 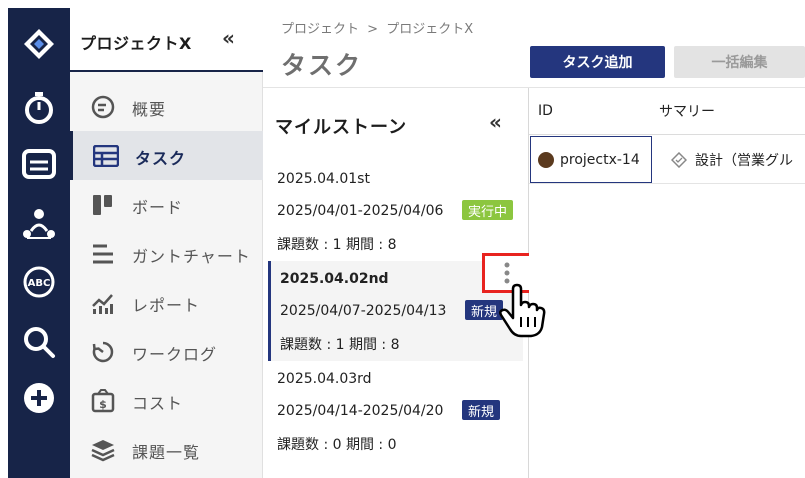 What do you see at coordinates (320, 29) in the screenshot?
I see `breadcrumb-project: プロジェクト` at bounding box center [320, 29].